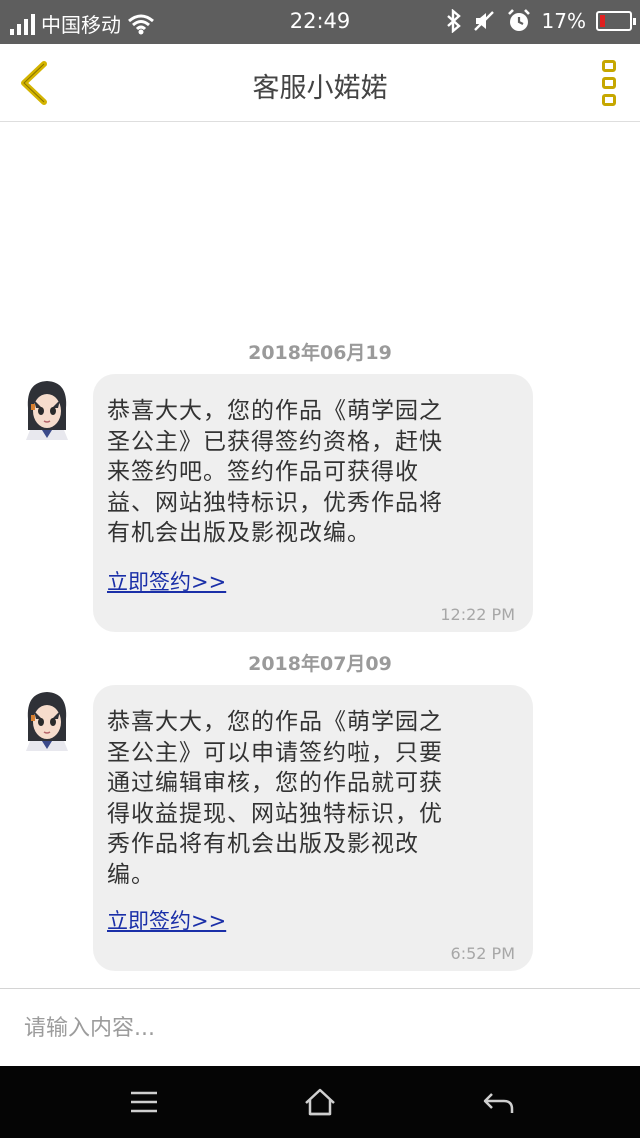 This screenshot has height=1138, width=640. What do you see at coordinates (453, 21) in the screenshot?
I see `bluetooth-icon` at bounding box center [453, 21].